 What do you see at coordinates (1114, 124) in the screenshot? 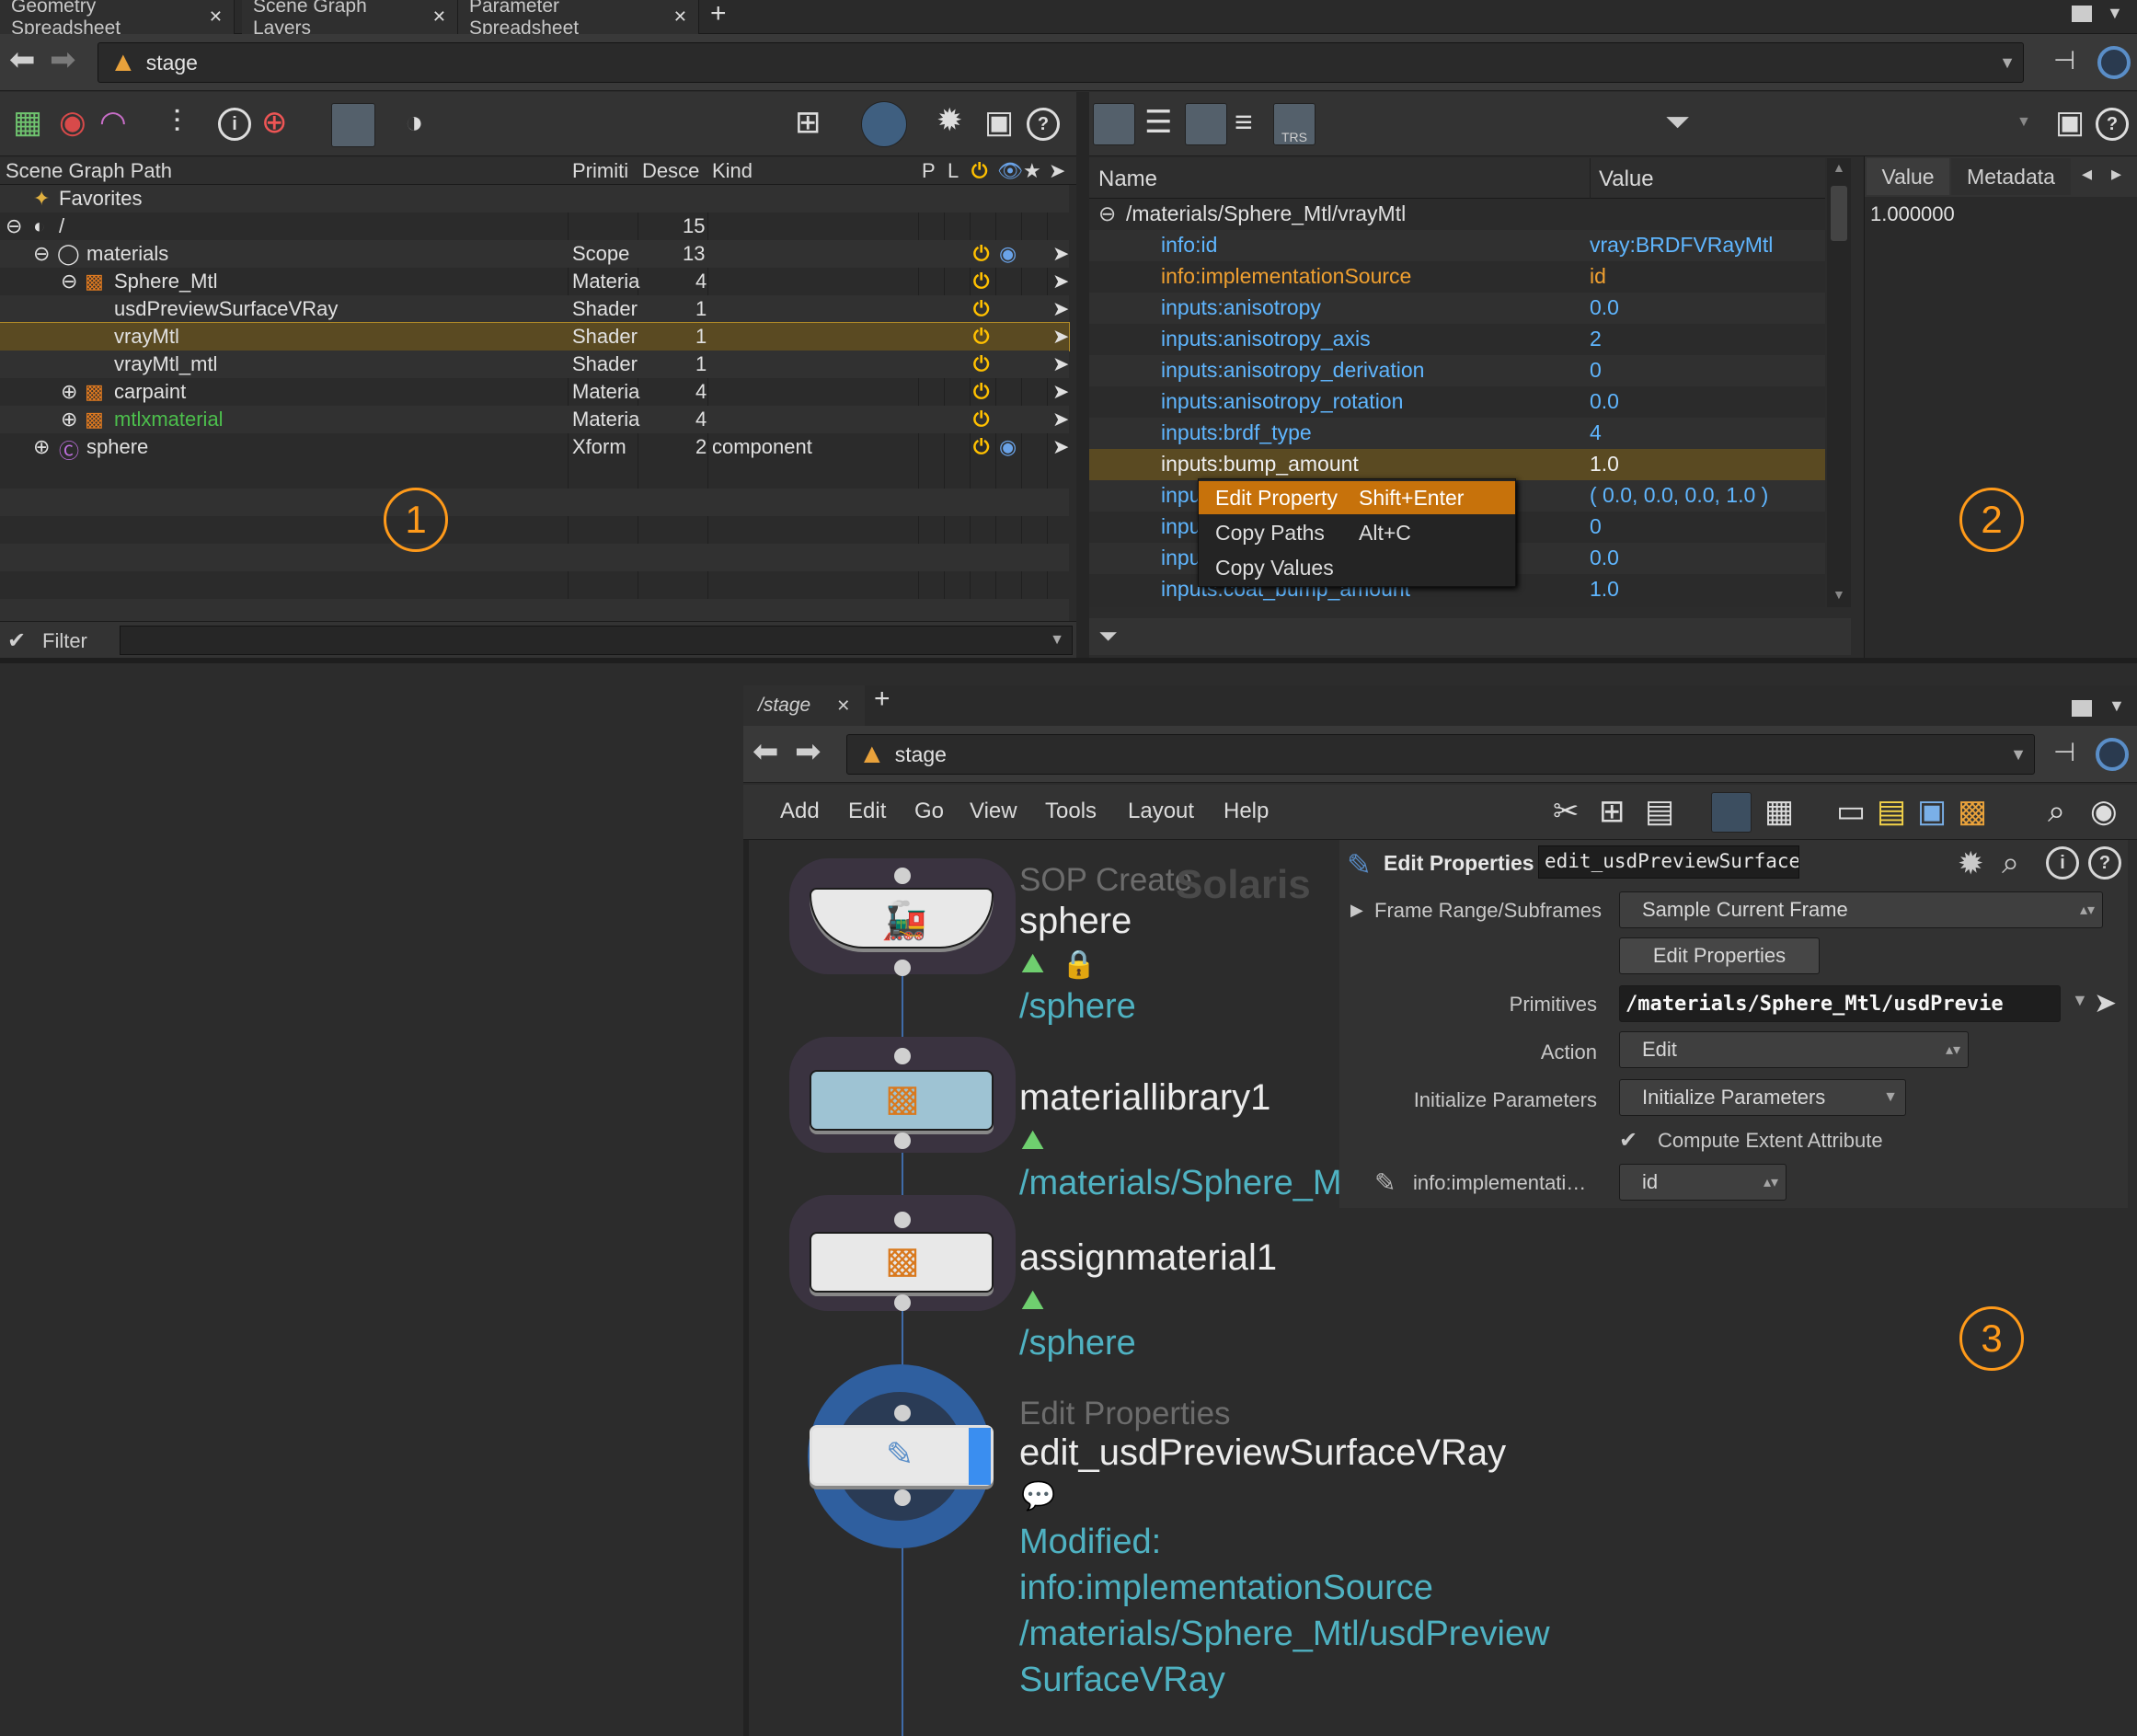
I see `tree-view-button` at bounding box center [1114, 124].